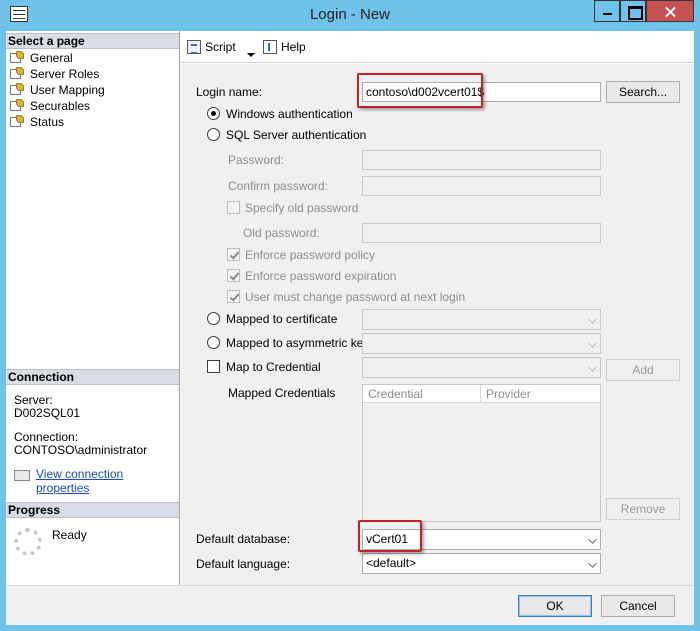 This screenshot has width=700, height=631. Describe the element at coordinates (233, 296) in the screenshot. I see `must-change-password-checkbox` at that location.